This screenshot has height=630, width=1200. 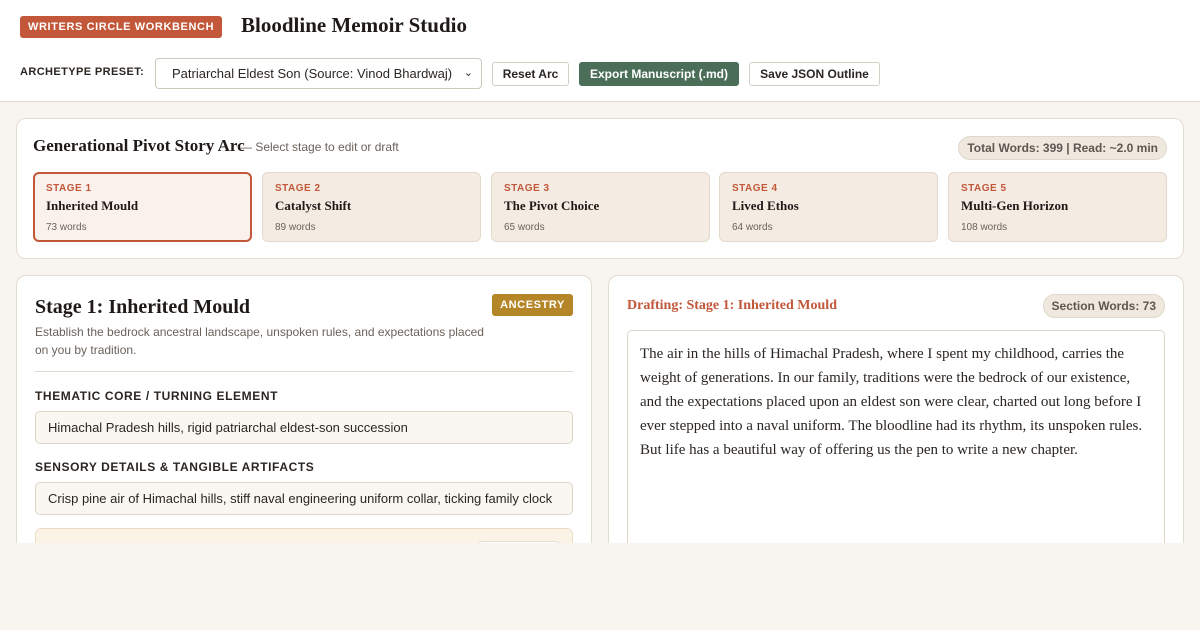 I want to click on stage-word-count: 73 words, so click(x=66, y=227).